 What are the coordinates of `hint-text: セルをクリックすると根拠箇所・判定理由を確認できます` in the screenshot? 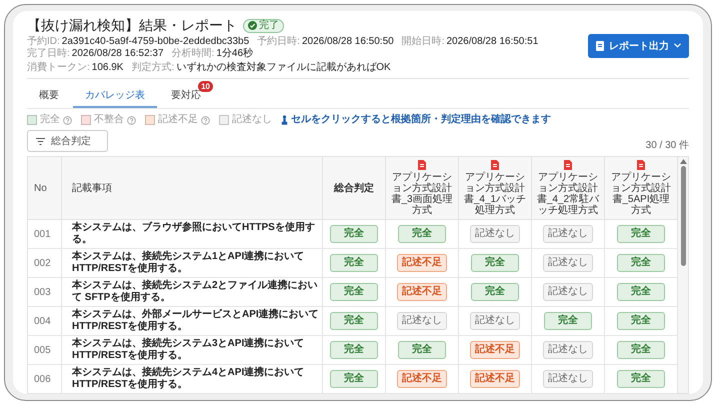 It's located at (421, 120).